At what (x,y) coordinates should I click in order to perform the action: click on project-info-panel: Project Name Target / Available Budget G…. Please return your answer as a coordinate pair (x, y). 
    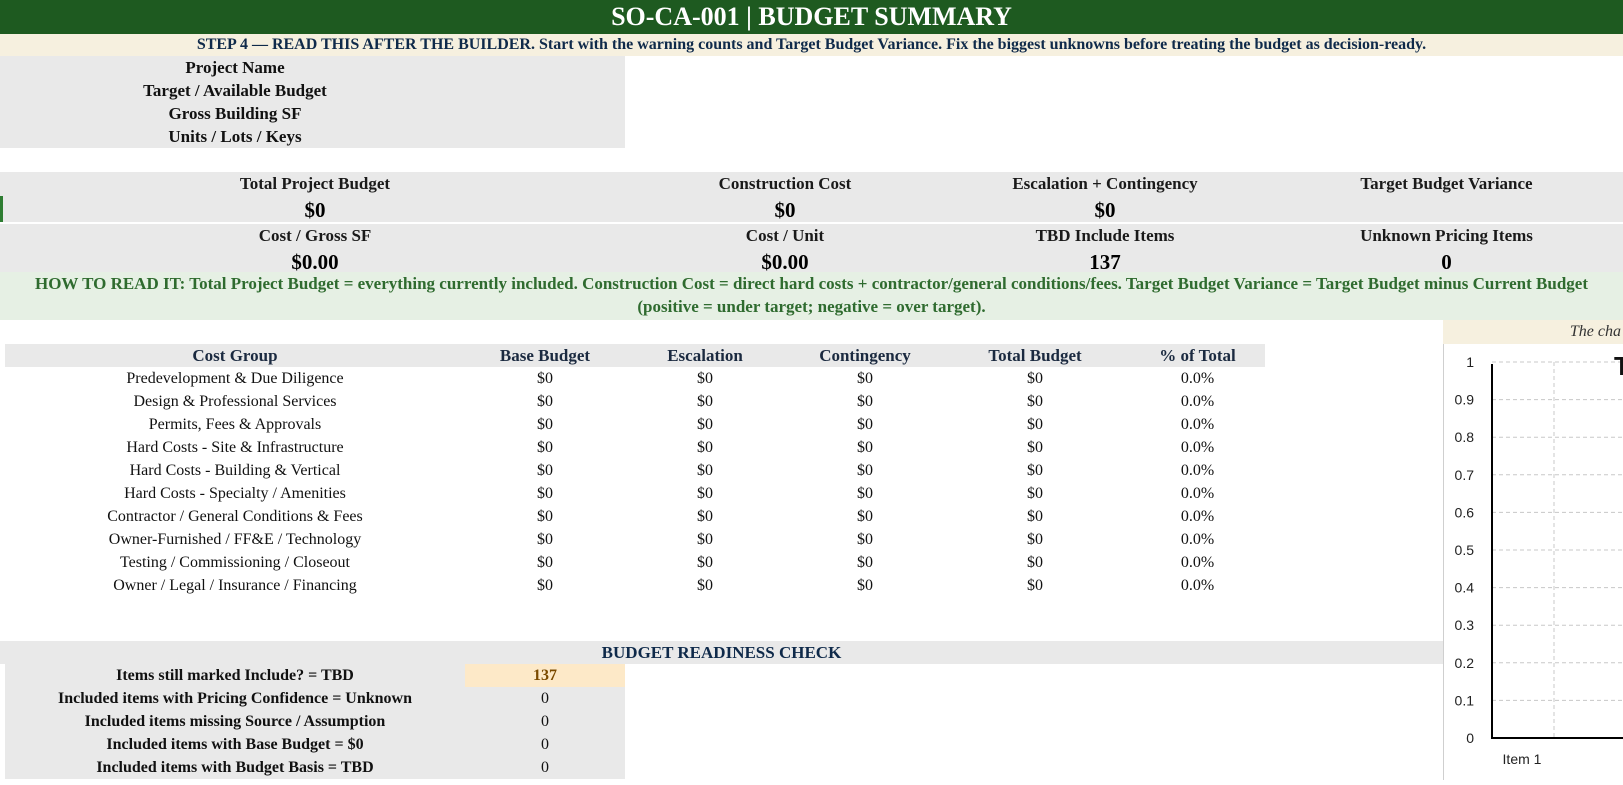
    Looking at the image, I should click on (315, 102).